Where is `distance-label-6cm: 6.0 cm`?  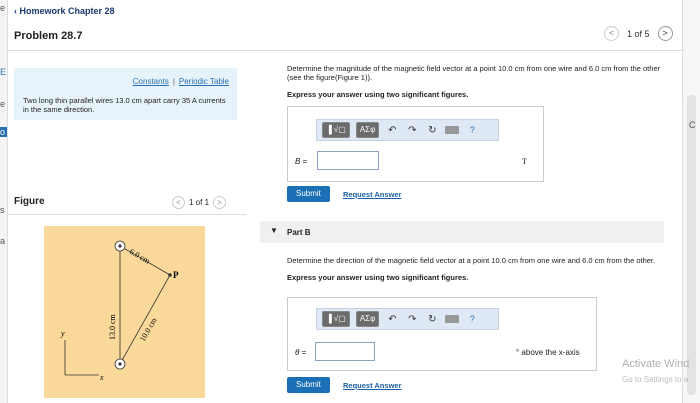 distance-label-6cm: 6.0 cm is located at coordinates (140, 256).